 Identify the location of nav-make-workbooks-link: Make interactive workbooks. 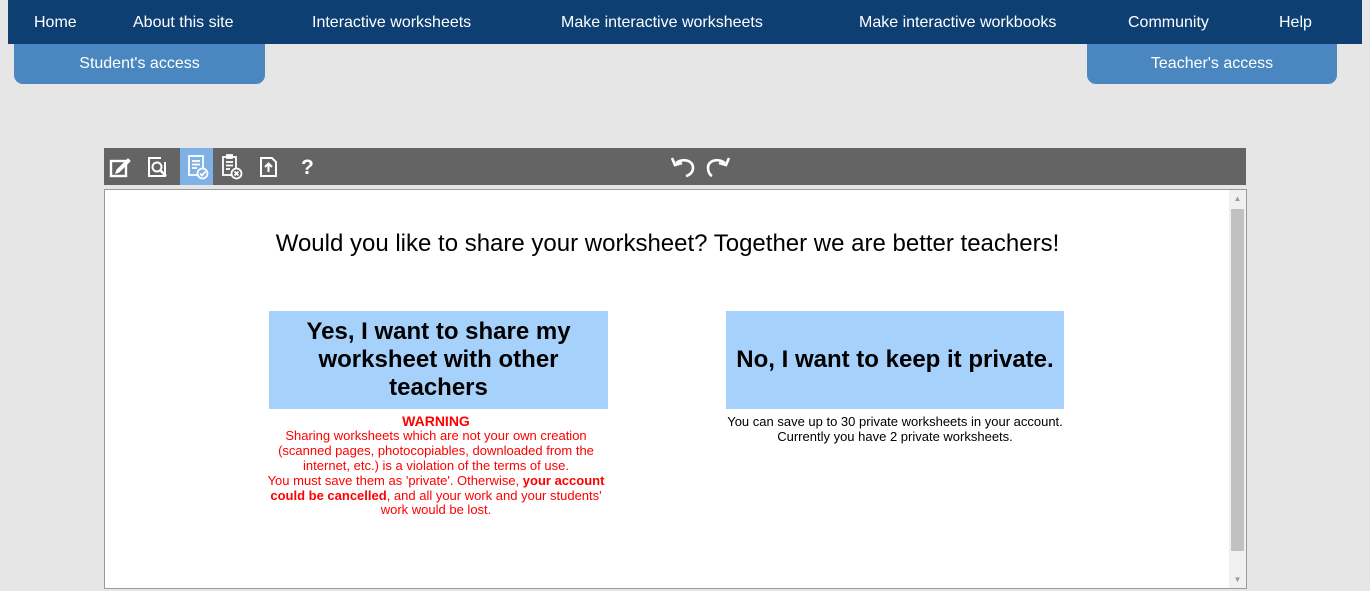
(957, 22).